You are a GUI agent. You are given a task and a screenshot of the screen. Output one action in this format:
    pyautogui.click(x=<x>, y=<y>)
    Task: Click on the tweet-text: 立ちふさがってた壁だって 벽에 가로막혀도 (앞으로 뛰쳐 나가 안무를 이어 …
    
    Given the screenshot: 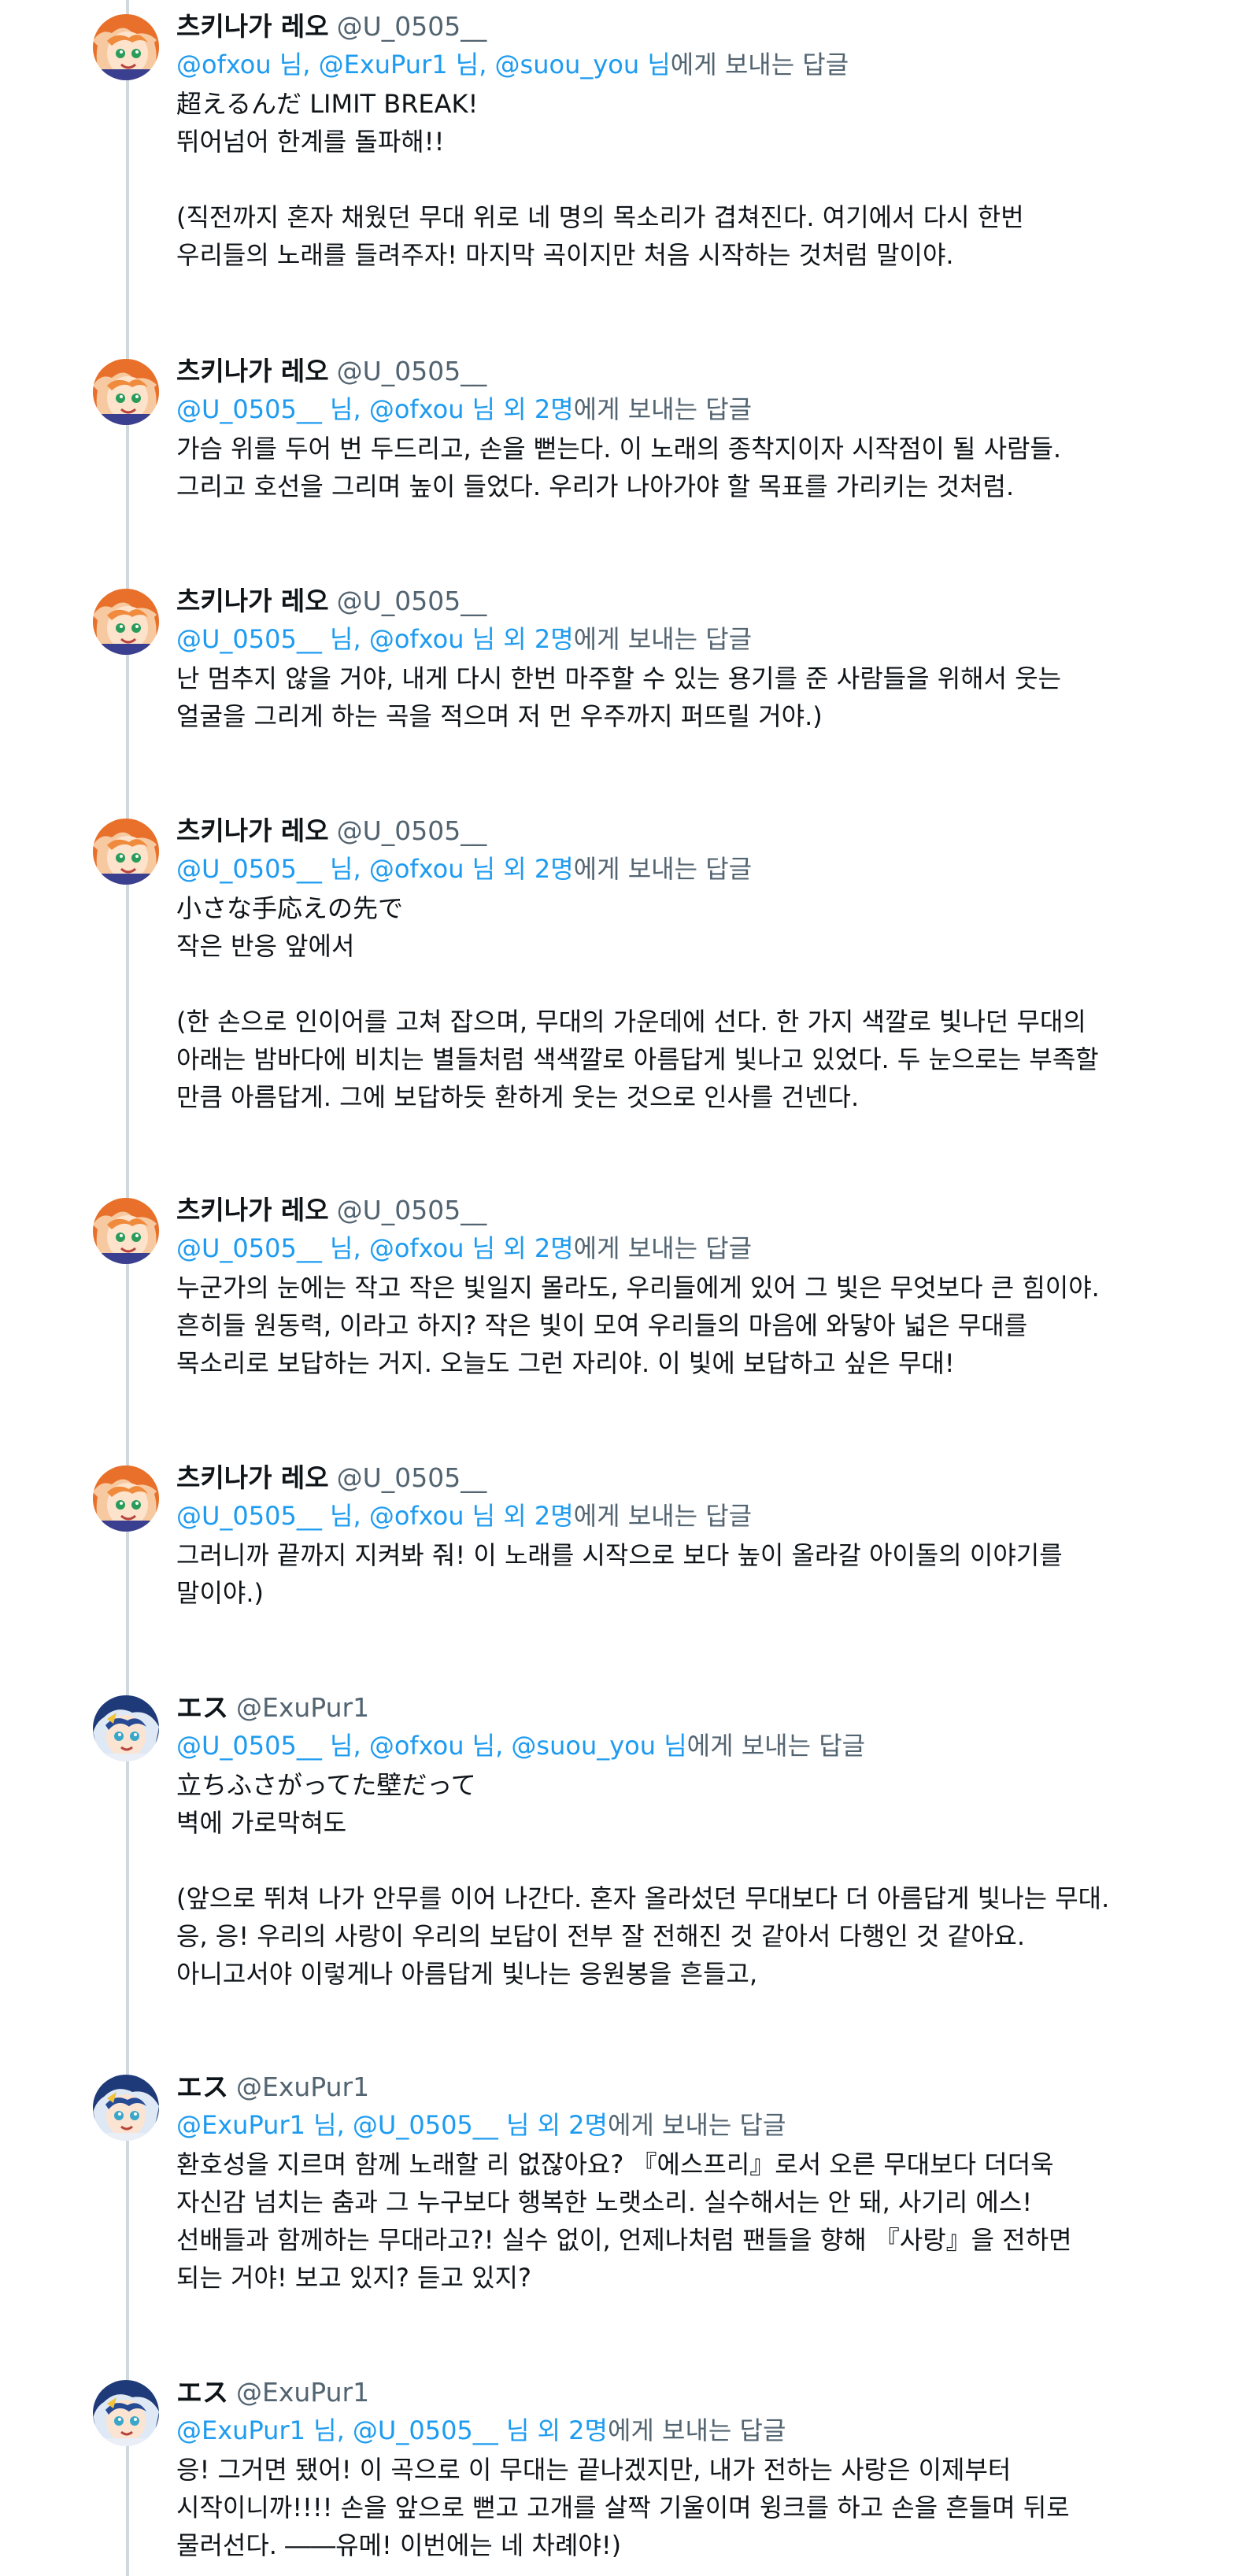 What is the action you would take?
    pyautogui.click(x=643, y=1879)
    